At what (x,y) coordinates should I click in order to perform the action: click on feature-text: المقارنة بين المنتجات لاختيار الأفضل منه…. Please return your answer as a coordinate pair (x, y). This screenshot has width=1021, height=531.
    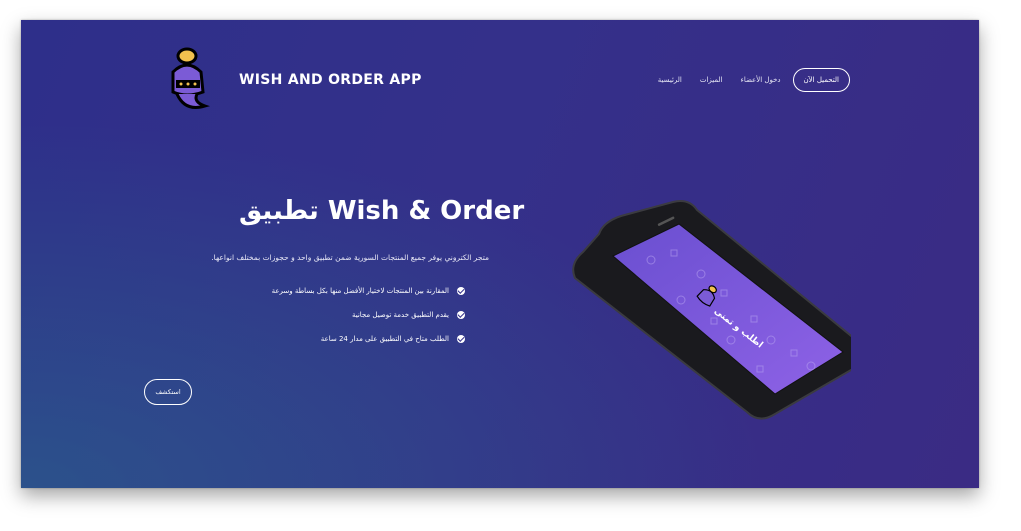
    Looking at the image, I should click on (360, 291).